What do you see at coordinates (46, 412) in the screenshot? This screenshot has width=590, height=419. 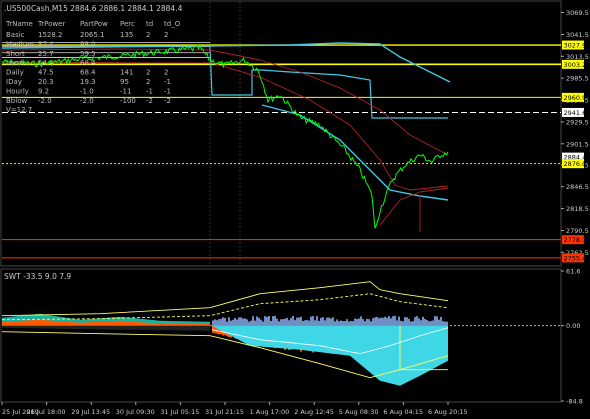 I see `time-tick-label: 26 Jul 18:00` at bounding box center [46, 412].